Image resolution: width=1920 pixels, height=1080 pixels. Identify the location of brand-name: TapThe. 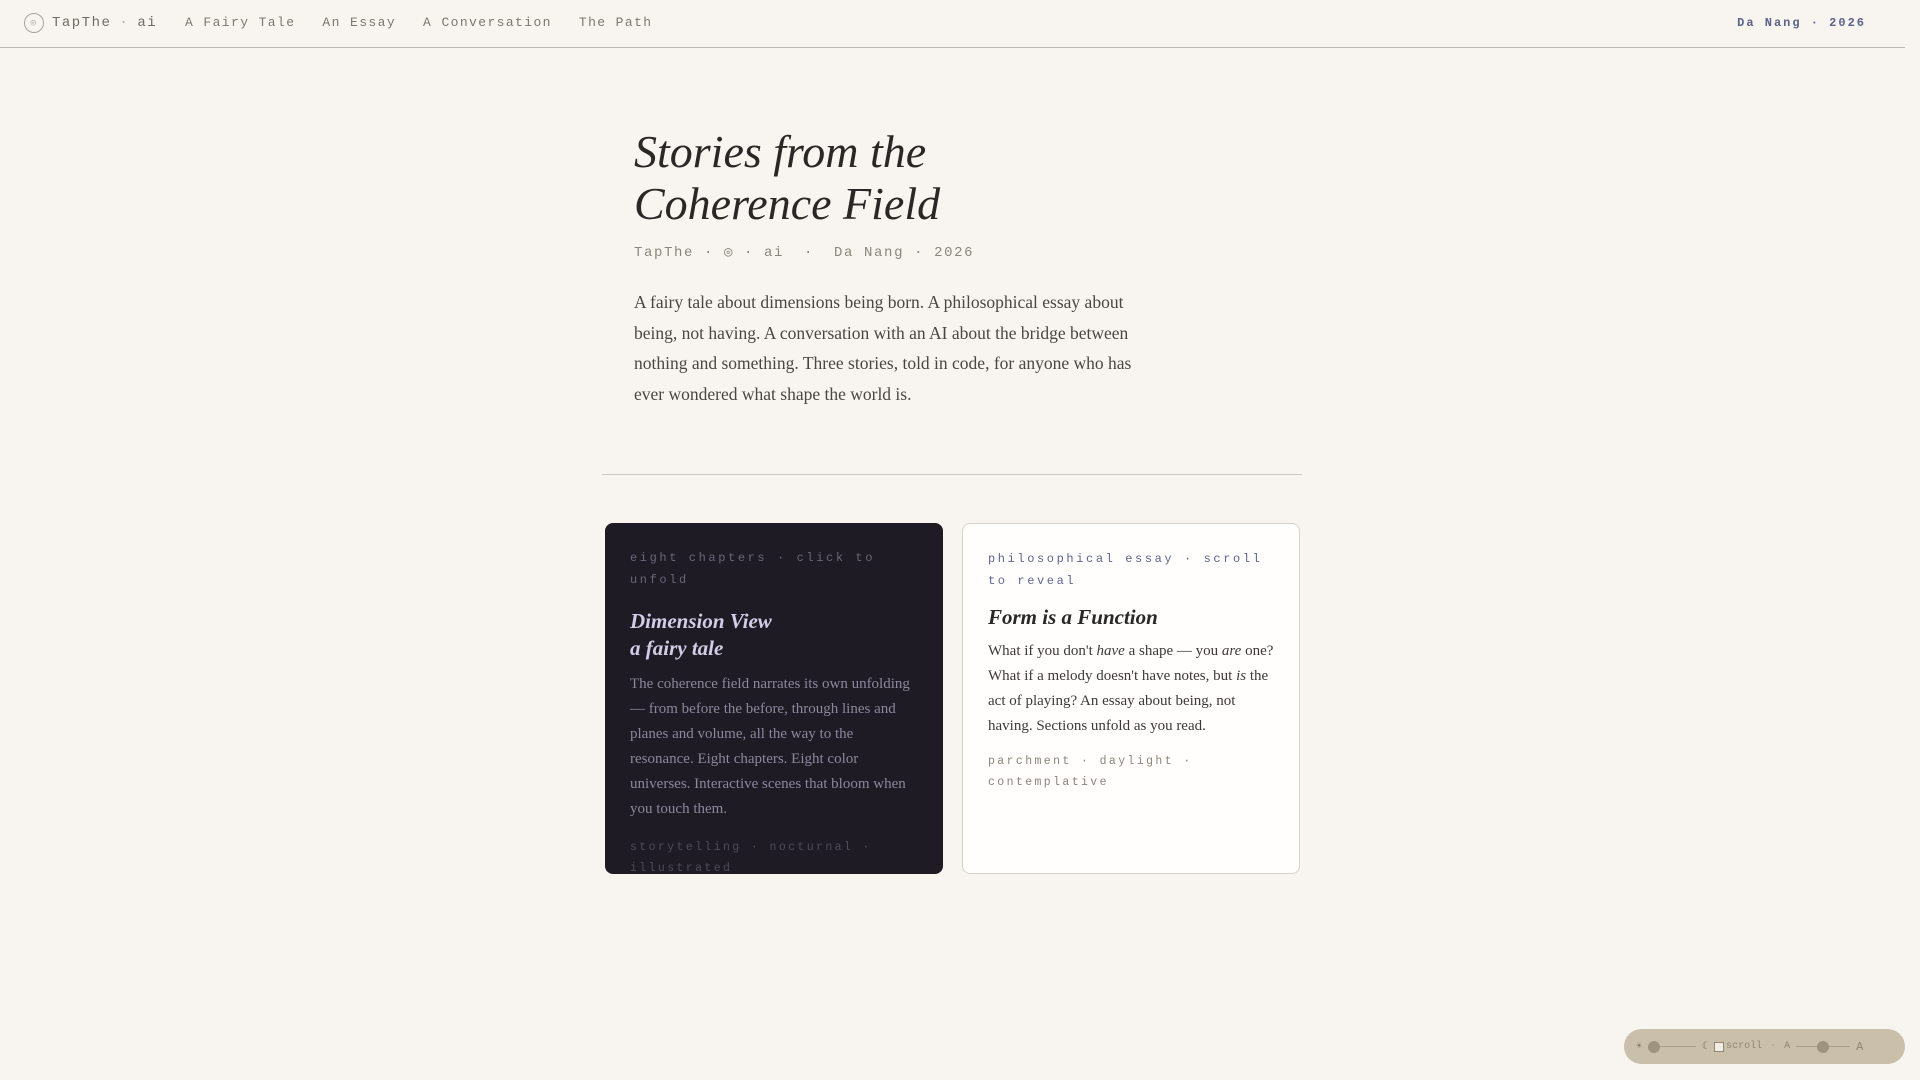
(82, 23).